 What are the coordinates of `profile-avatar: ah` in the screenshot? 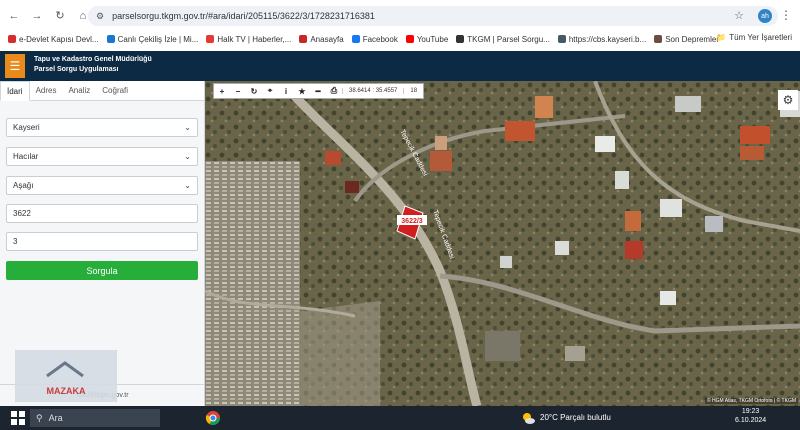 It's located at (765, 16).